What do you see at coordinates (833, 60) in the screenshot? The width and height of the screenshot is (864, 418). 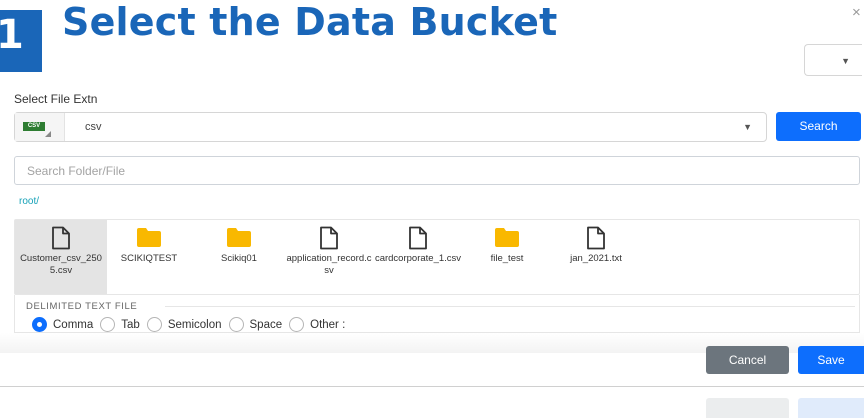 I see `bucket-select: ▼` at bounding box center [833, 60].